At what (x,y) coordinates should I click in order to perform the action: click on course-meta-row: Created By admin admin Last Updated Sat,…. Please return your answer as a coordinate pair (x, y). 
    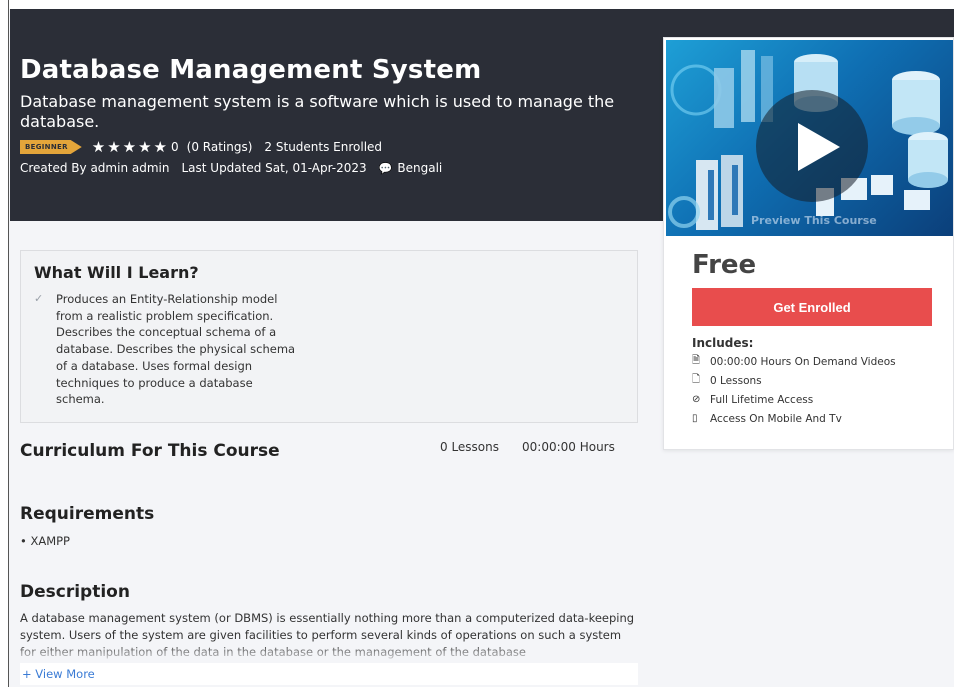
    Looking at the image, I should click on (231, 168).